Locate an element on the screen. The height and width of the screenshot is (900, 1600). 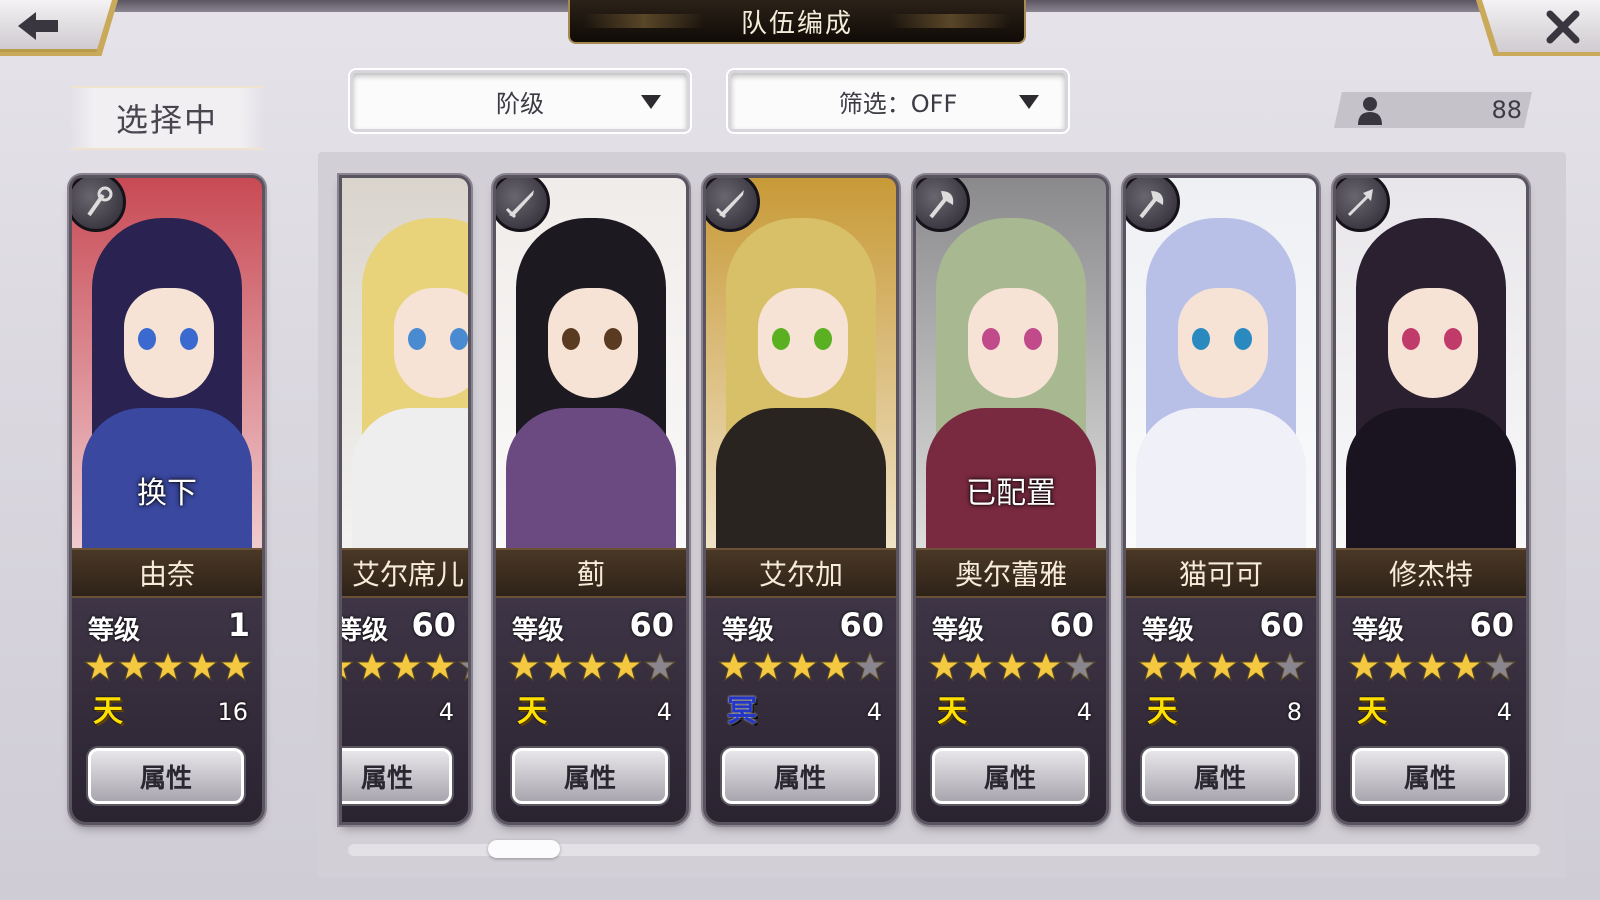
unit-stats: 等级 1 天 16 属性 is located at coordinates (167, 710).